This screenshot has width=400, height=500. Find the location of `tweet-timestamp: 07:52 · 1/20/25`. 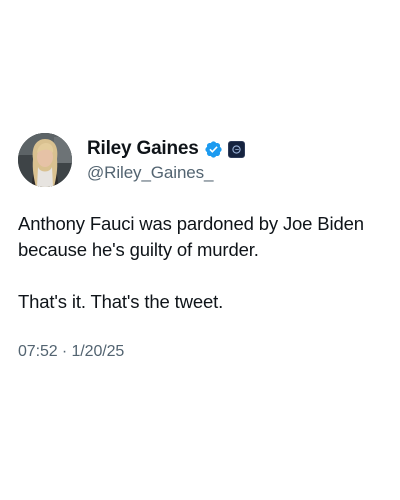

tweet-timestamp: 07:52 · 1/20/25 is located at coordinates (71, 352).